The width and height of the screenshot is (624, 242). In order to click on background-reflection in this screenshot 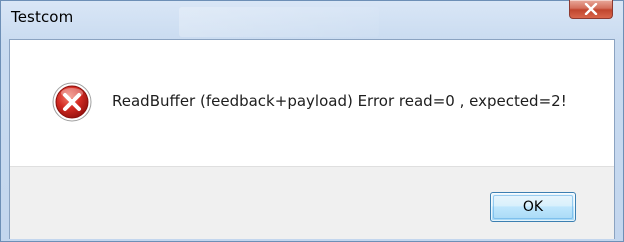, I will do `click(279, 22)`.